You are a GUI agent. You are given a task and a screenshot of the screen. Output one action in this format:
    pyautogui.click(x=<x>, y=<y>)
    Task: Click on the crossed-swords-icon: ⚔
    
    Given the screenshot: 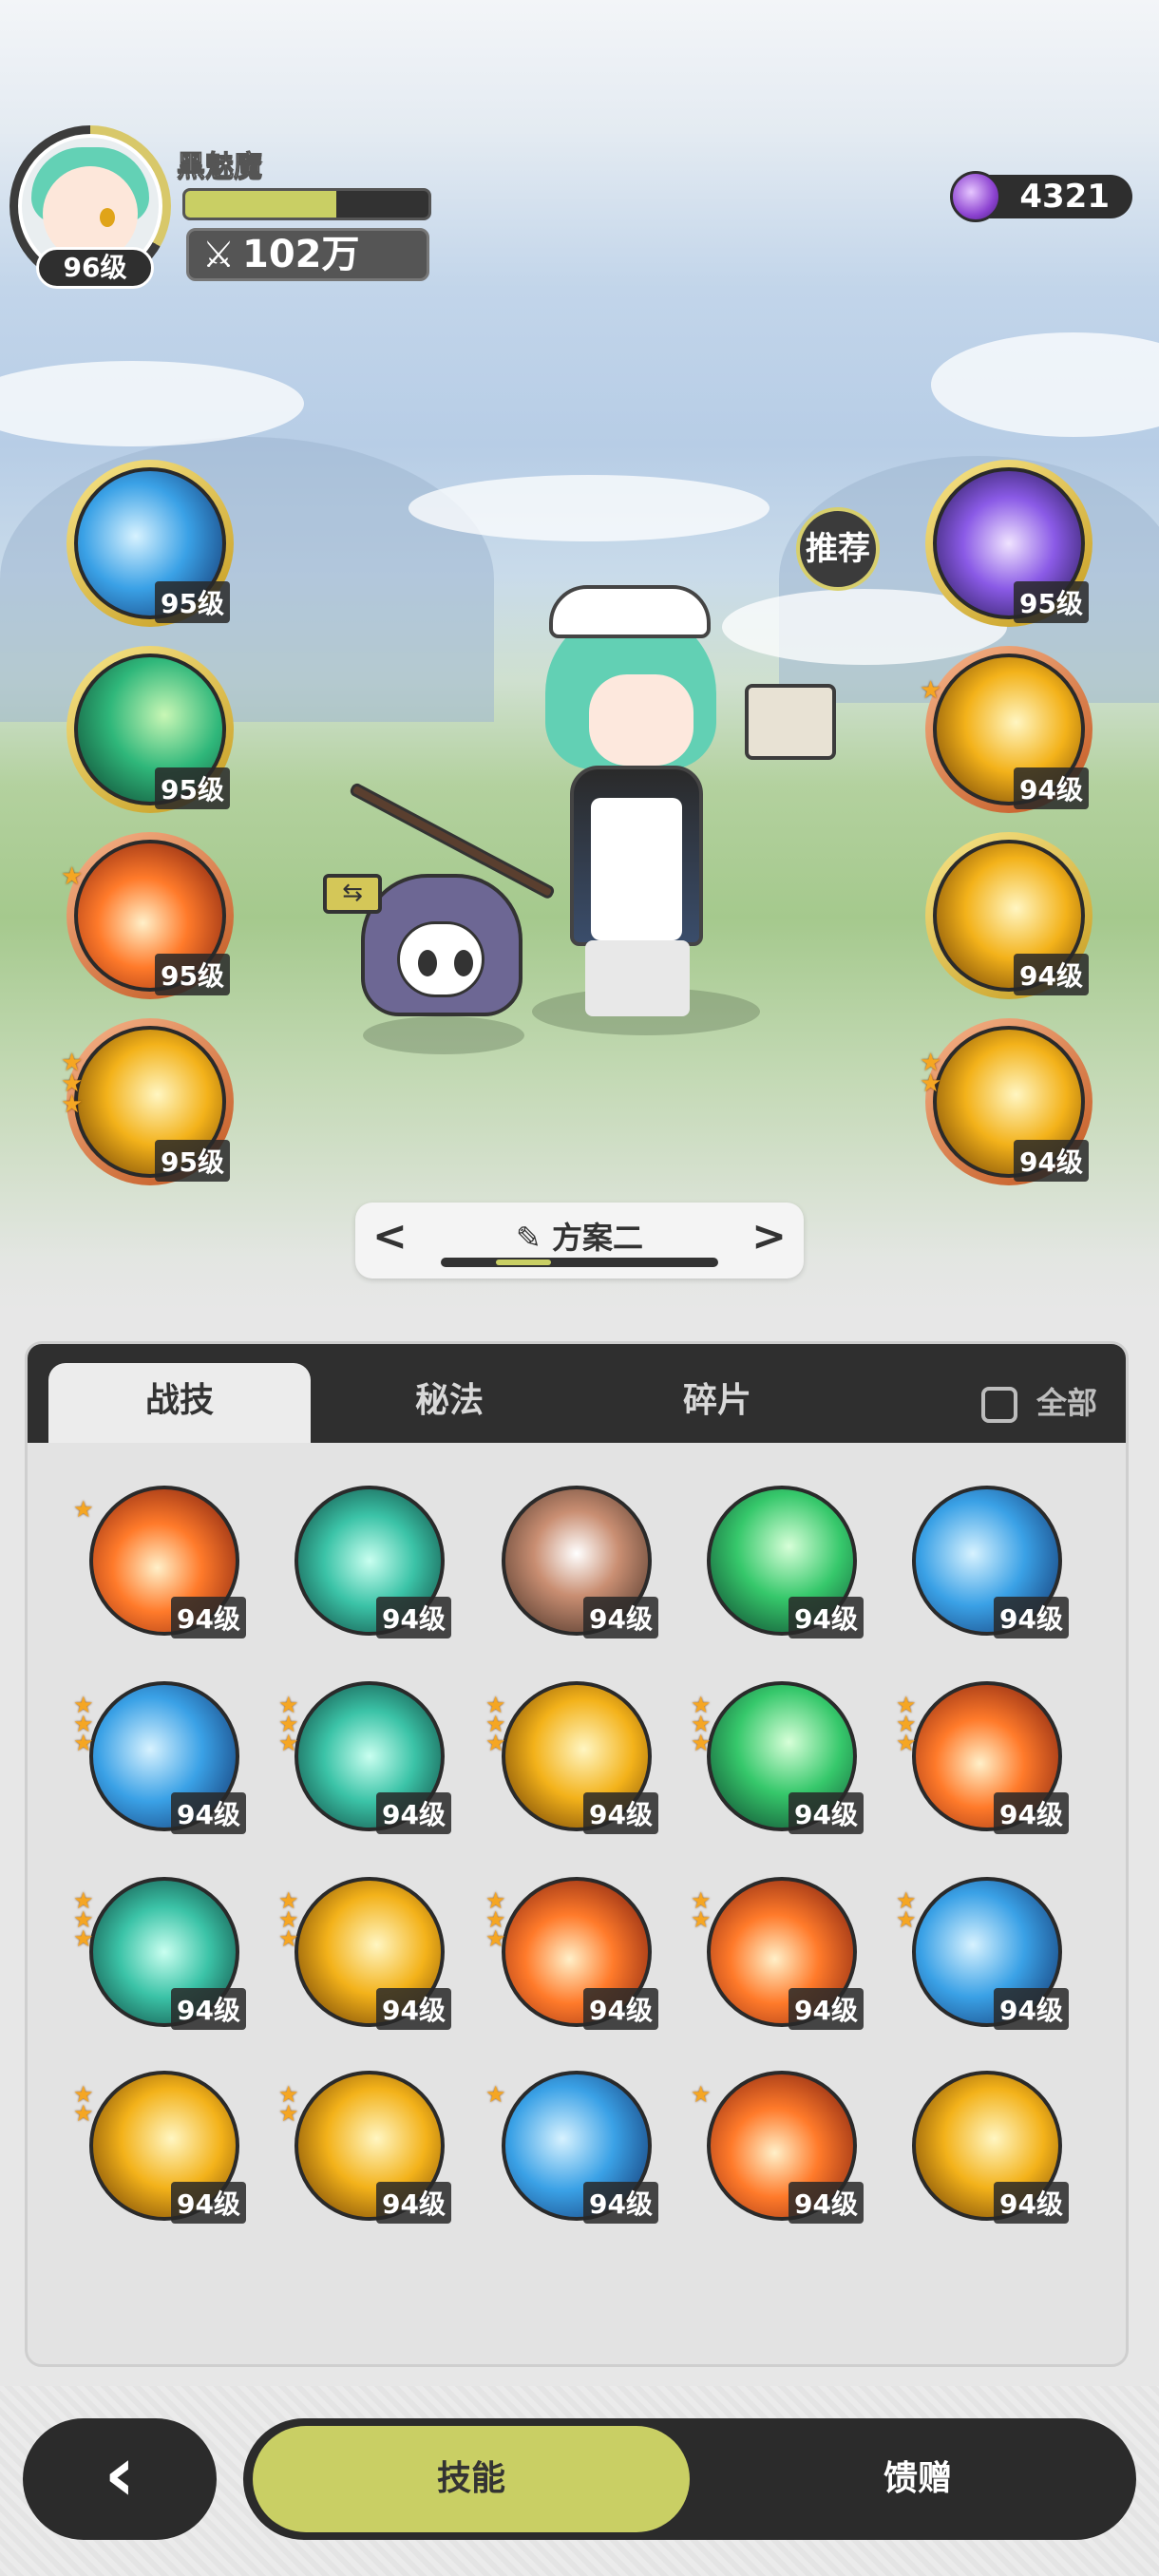 What is the action you would take?
    pyautogui.click(x=219, y=254)
    